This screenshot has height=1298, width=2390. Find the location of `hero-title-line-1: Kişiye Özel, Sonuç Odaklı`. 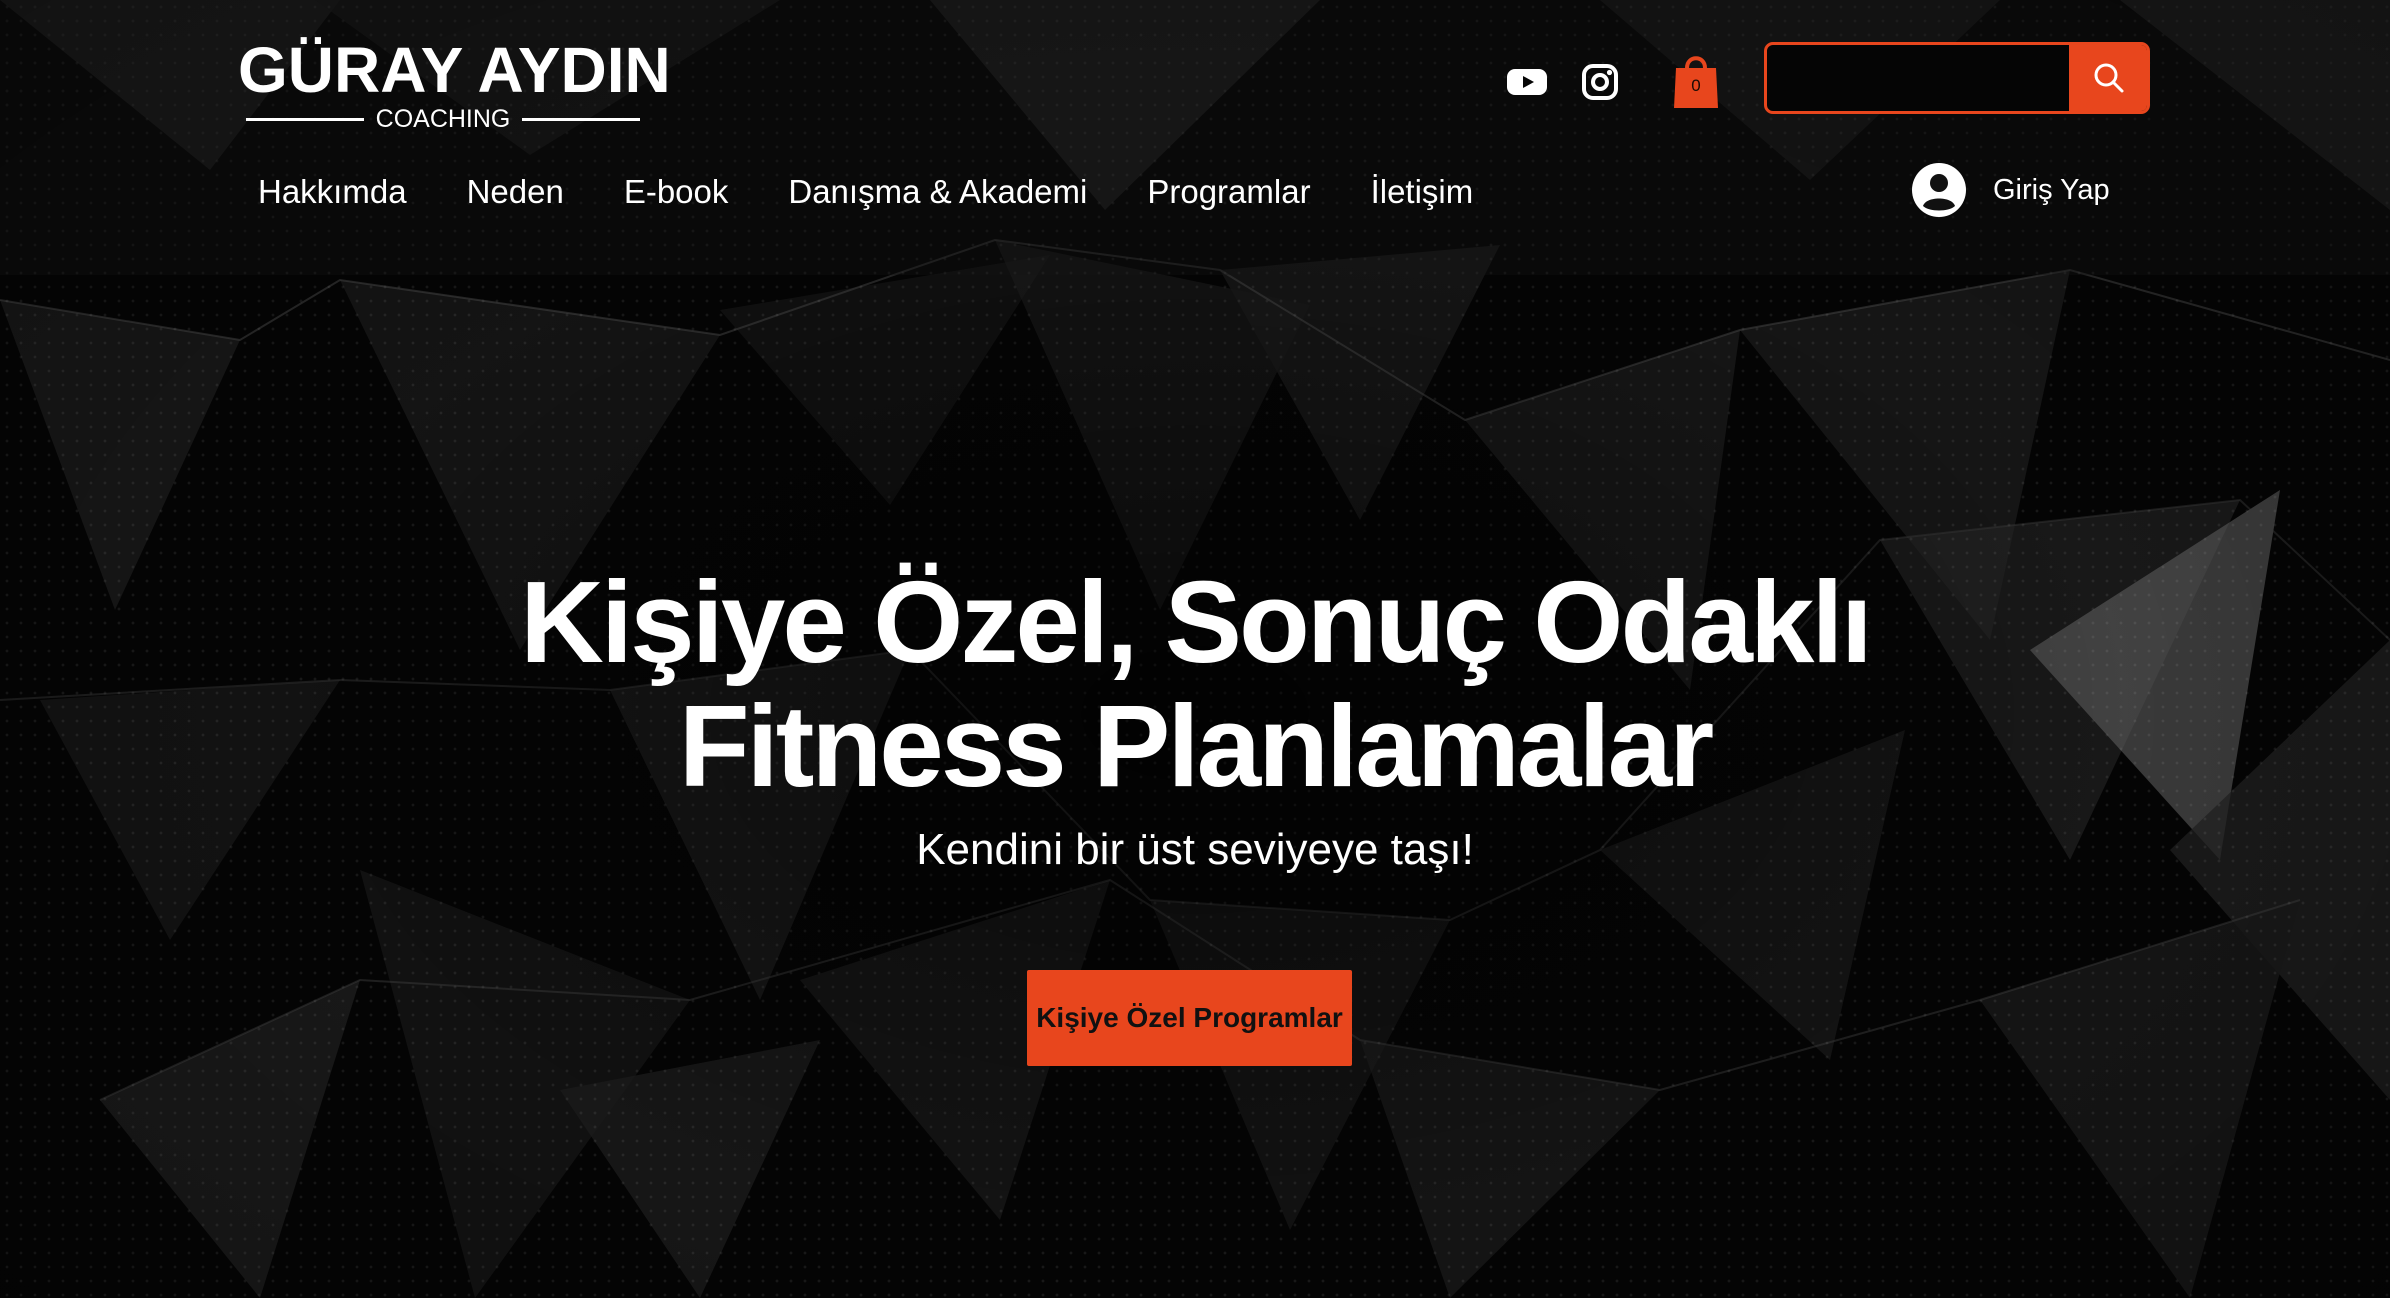

hero-title-line-1: Kişiye Özel, Sonuç Odaklı is located at coordinates (1196, 622).